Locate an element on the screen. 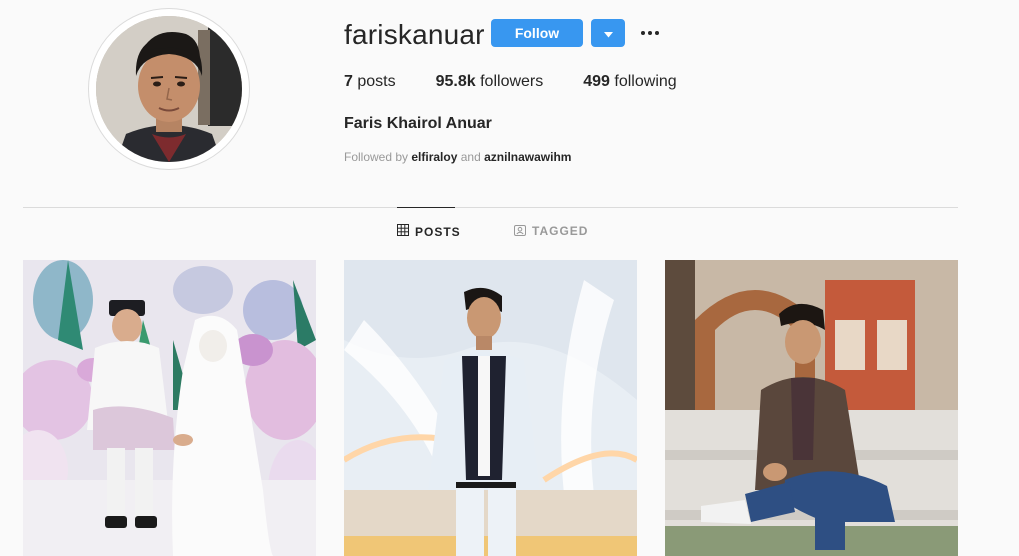 This screenshot has height=556, width=1019. followed-by-user-link: aznilnawawihm is located at coordinates (527, 157).